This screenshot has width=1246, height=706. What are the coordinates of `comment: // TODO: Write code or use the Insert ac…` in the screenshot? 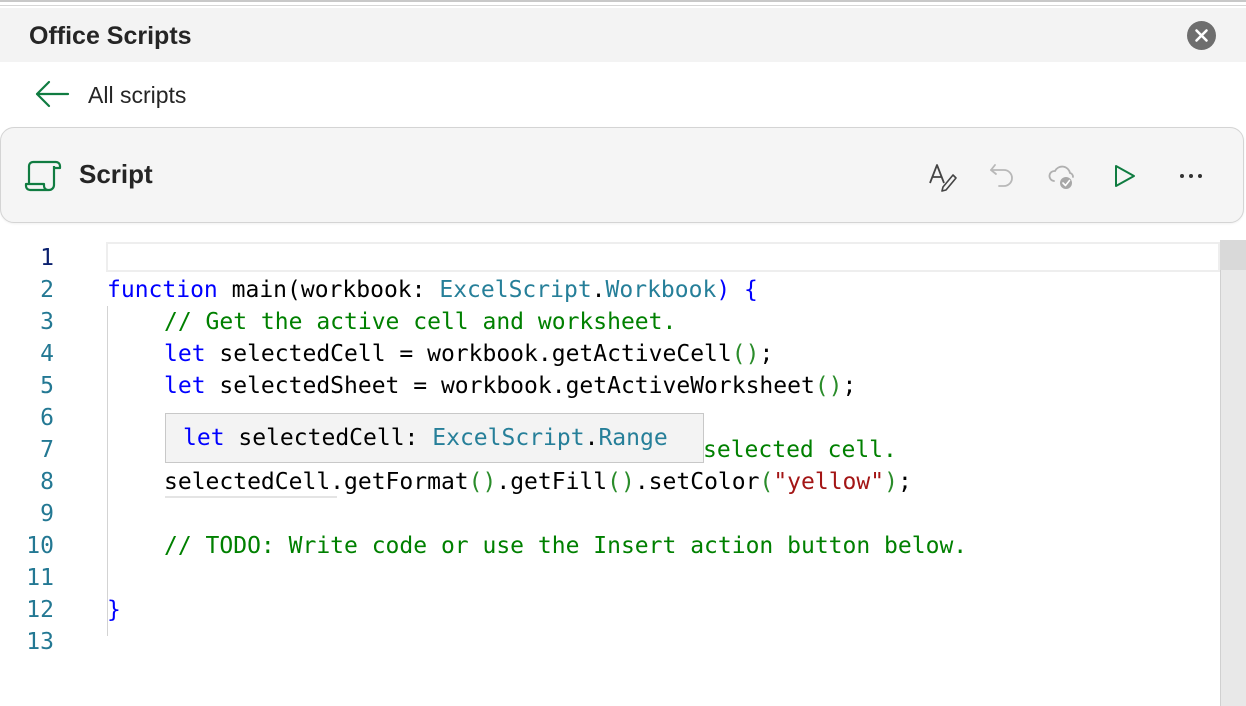 It's located at (566, 546).